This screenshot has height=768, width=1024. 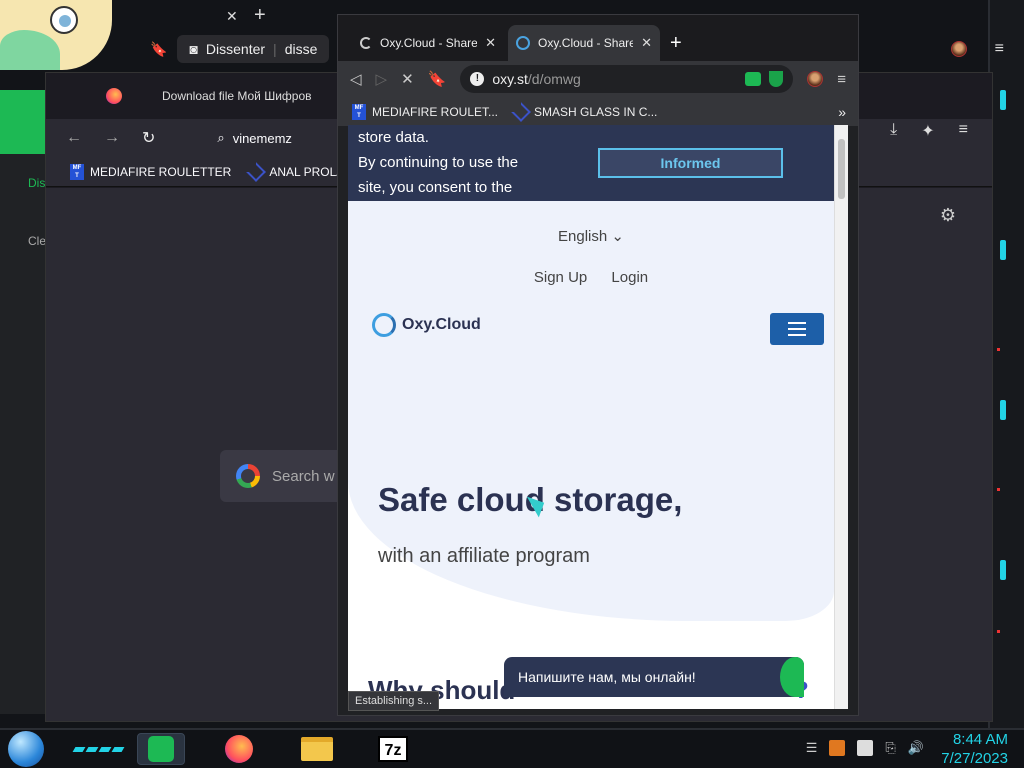 I want to click on firefox-icon, so click(x=114, y=96).